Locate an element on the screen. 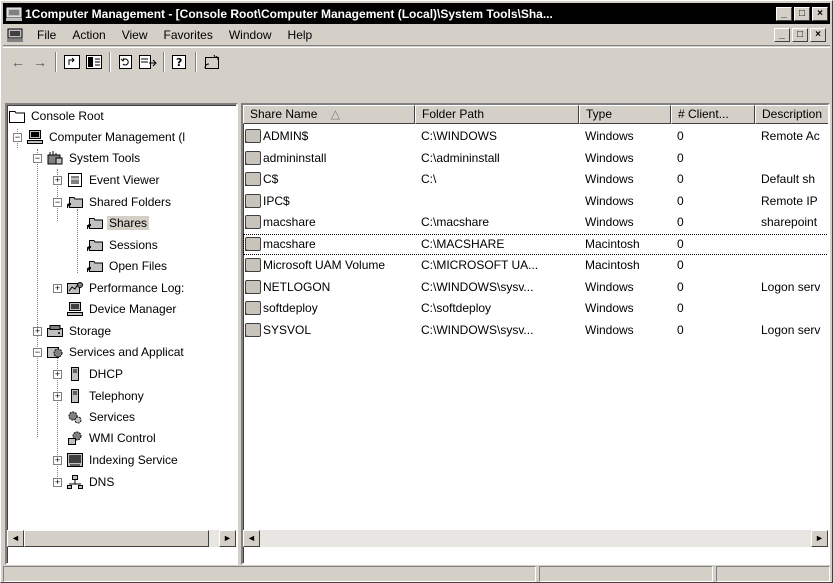 This screenshot has height=583, width=833. up-folder-icon is located at coordinates (72, 61).